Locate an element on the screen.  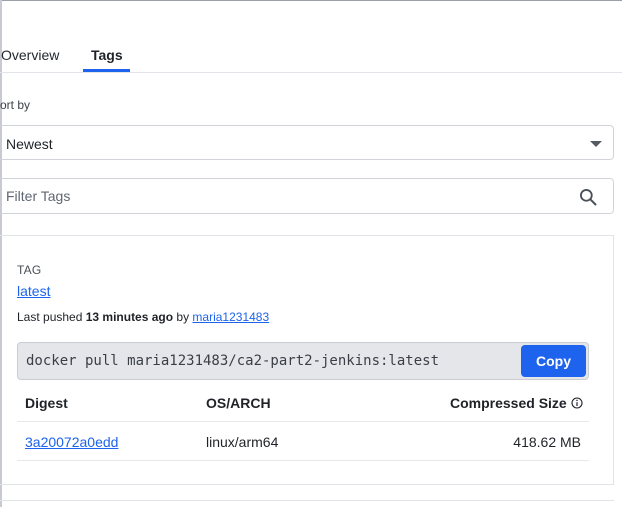
compressed-size-value: 418.62 MB is located at coordinates (547, 442).